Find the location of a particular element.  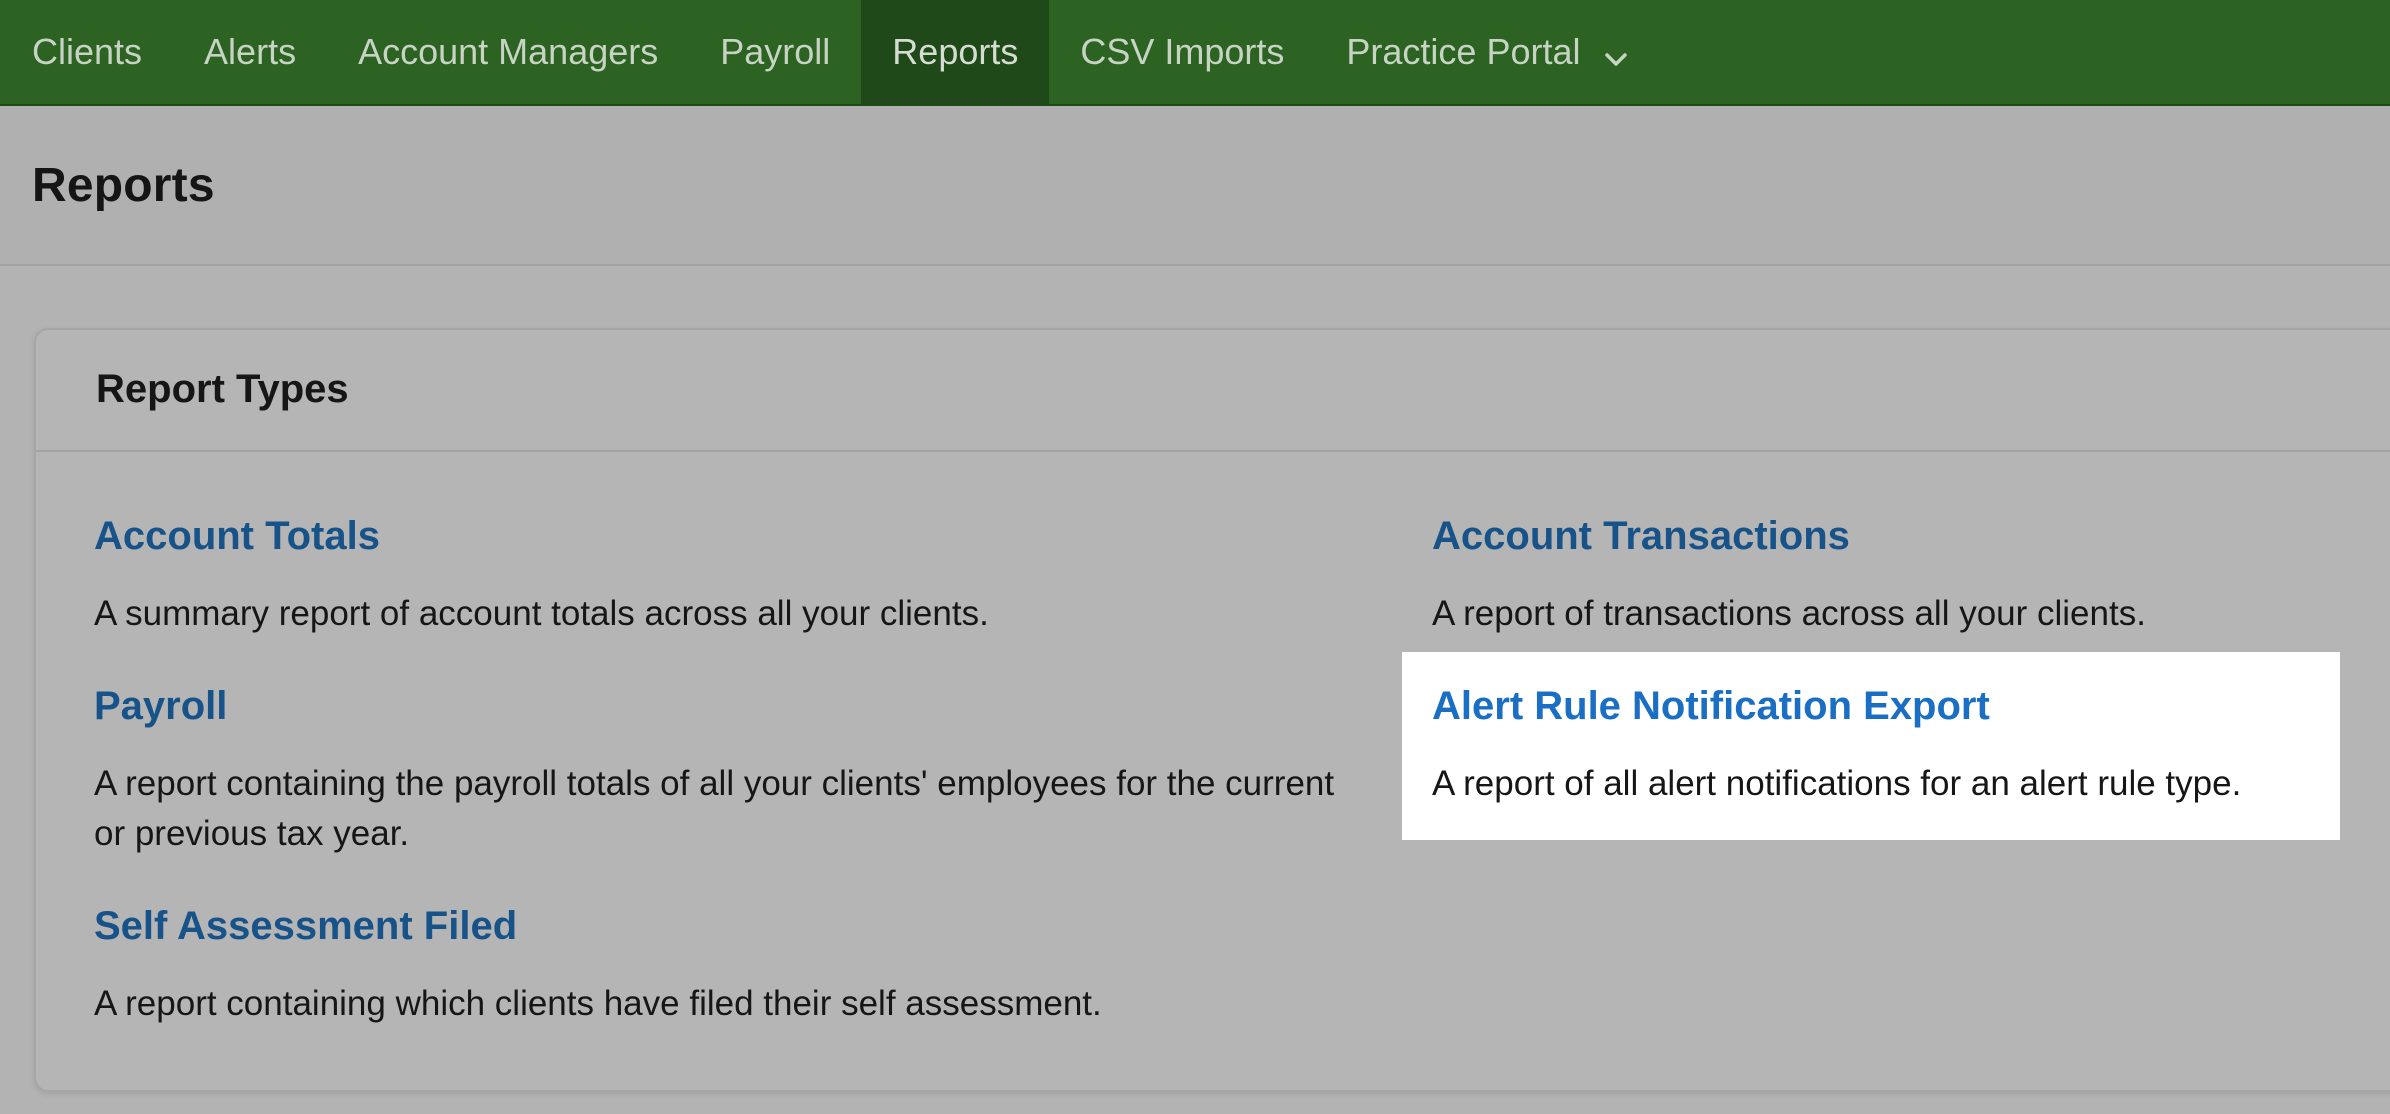

report-link-payroll: Payroll is located at coordinates (724, 706).